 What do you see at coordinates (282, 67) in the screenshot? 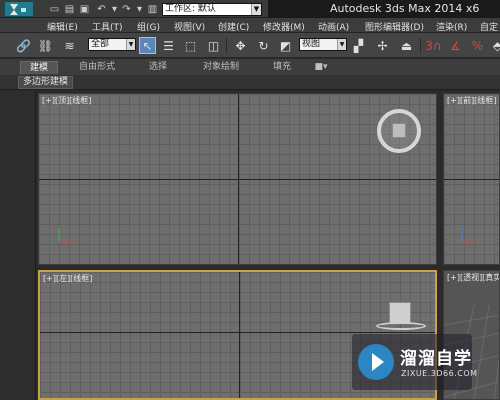
I see `tab-populate: 填充` at bounding box center [282, 67].